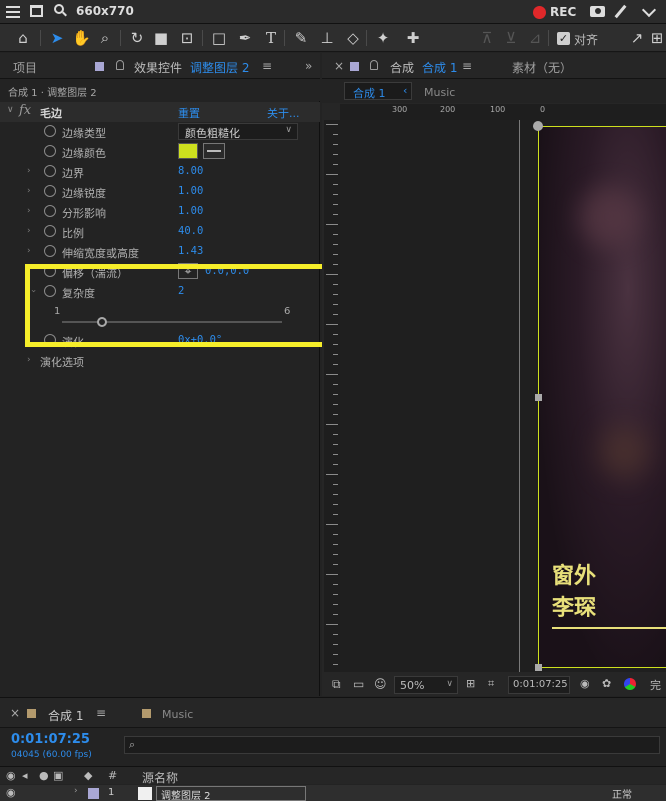 The width and height of the screenshot is (666, 801). What do you see at coordinates (219, 38) in the screenshot?
I see `rectangle-tool-icon: □` at bounding box center [219, 38].